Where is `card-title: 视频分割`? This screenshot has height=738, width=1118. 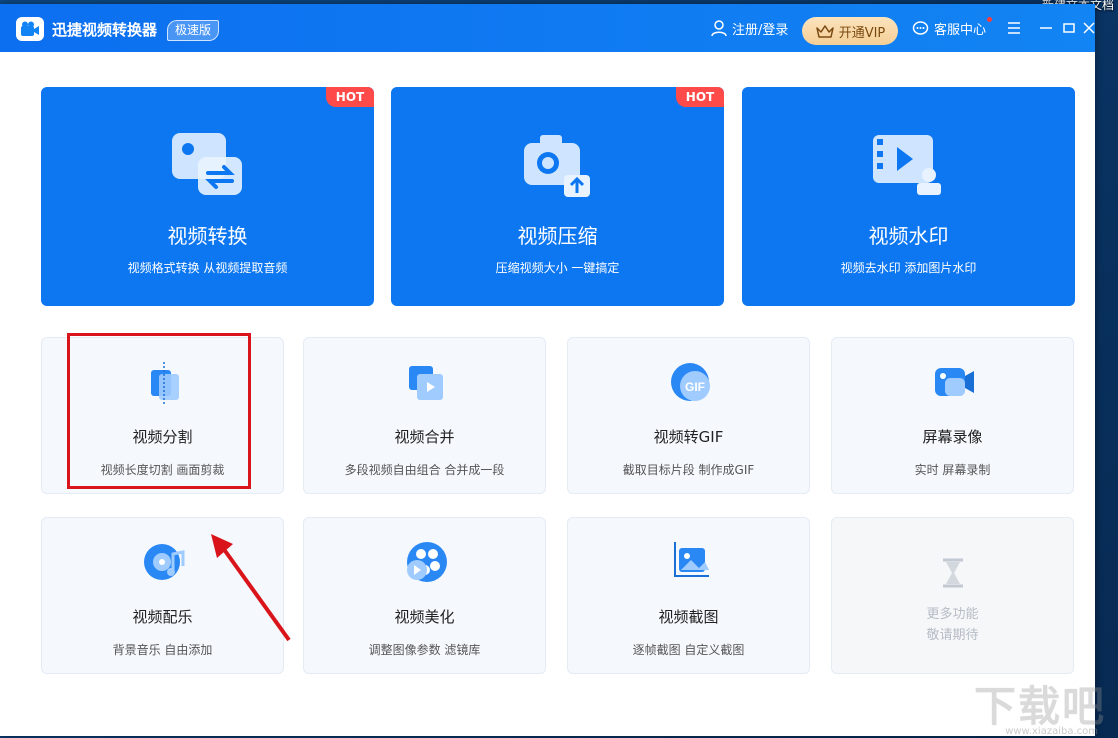 card-title: 视频分割 is located at coordinates (162, 437).